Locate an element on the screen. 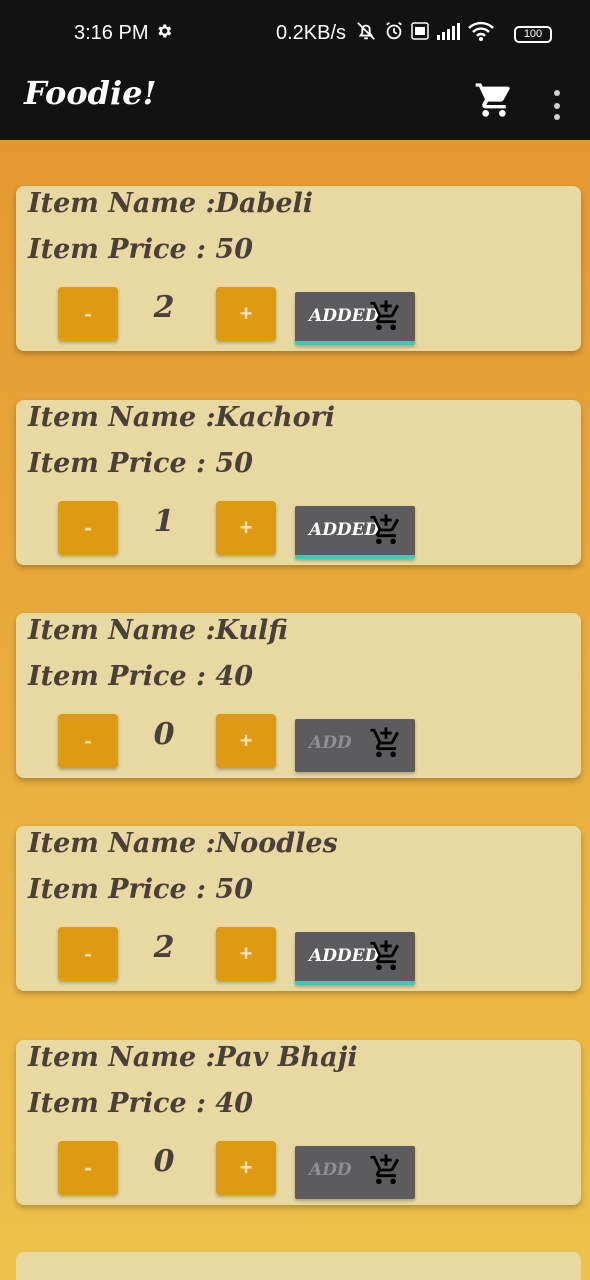 This screenshot has width=590, height=1280. more-vert-icon is located at coordinates (557, 105).